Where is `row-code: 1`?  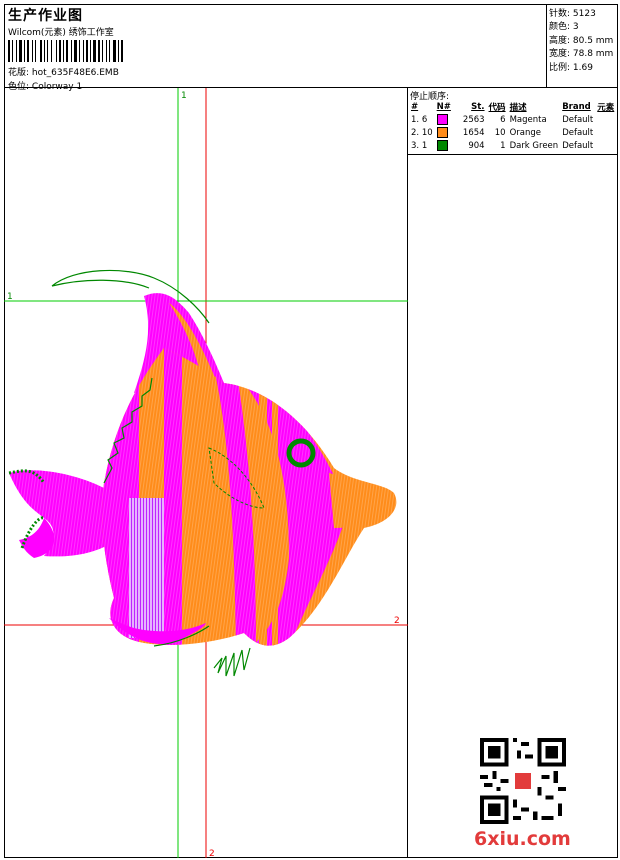 row-code: 1 is located at coordinates (503, 145).